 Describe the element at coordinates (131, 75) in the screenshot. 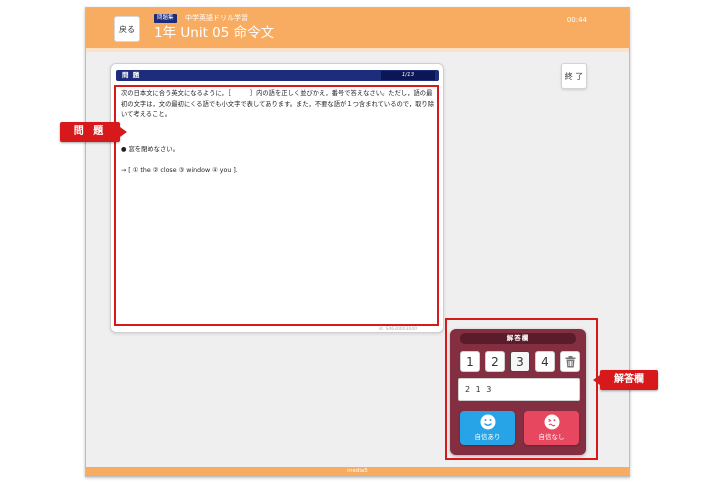

I see `question-header-label: 問 題` at that location.